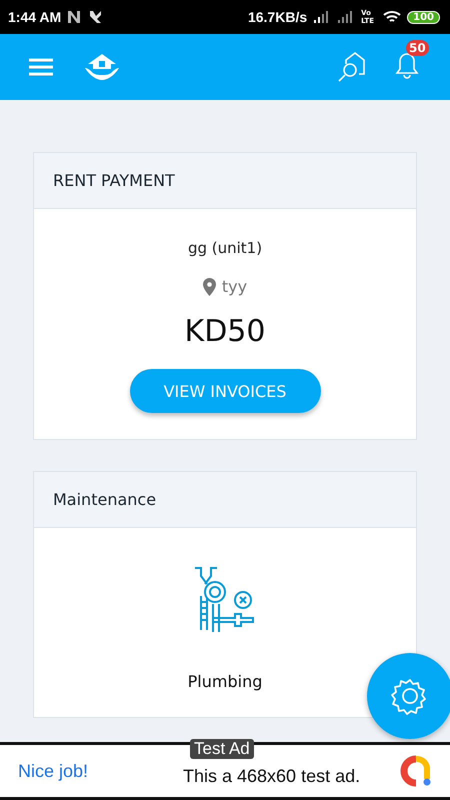 This screenshot has height=800, width=450. I want to click on ad-headline: Nice job!, so click(54, 771).